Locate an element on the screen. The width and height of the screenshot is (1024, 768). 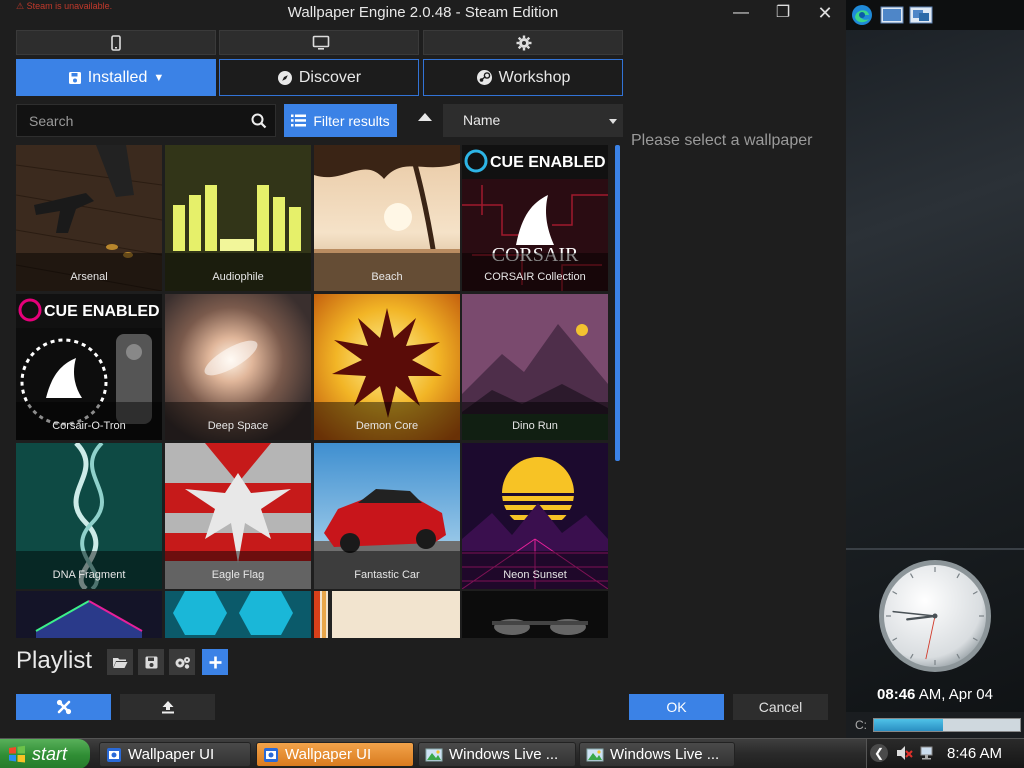
compass-icon is located at coordinates (284, 77).